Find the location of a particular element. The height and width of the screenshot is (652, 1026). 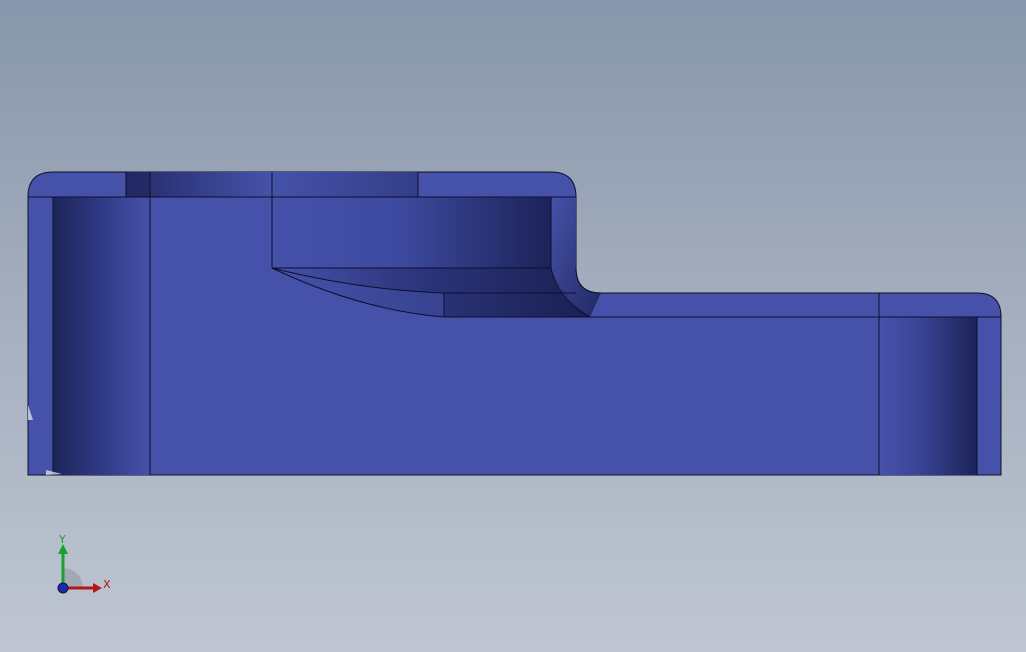

left-bore-face is located at coordinates (101, 336).